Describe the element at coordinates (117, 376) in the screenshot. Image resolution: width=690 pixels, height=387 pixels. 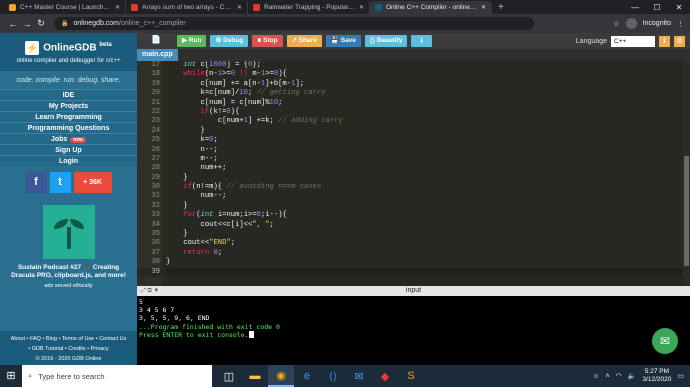
I see `taskbar-search: ⌕ Type here to search` at that location.